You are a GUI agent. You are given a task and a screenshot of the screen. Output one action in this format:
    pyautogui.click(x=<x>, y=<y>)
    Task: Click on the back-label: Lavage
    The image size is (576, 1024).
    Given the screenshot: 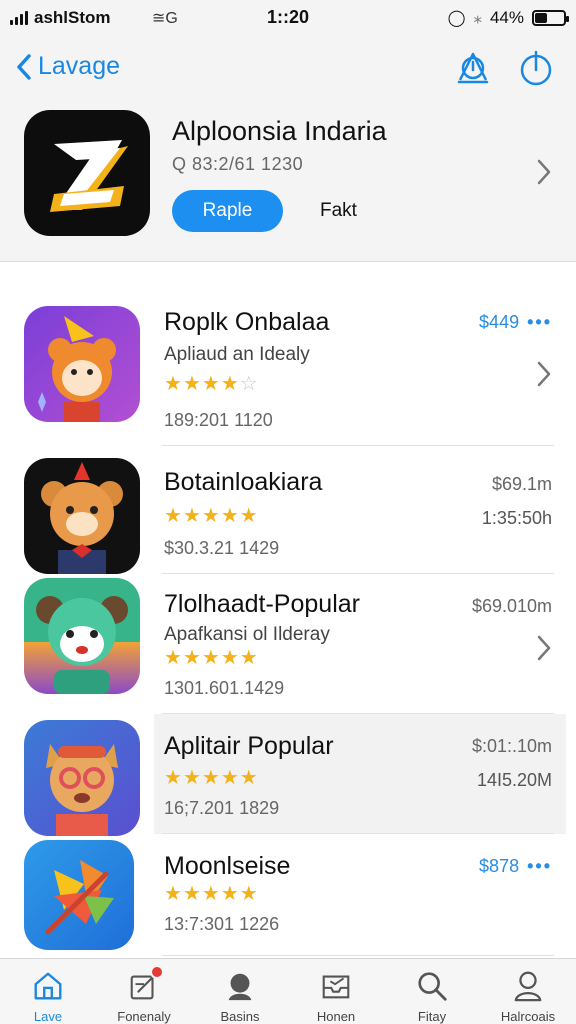 What is the action you would take?
    pyautogui.click(x=79, y=66)
    